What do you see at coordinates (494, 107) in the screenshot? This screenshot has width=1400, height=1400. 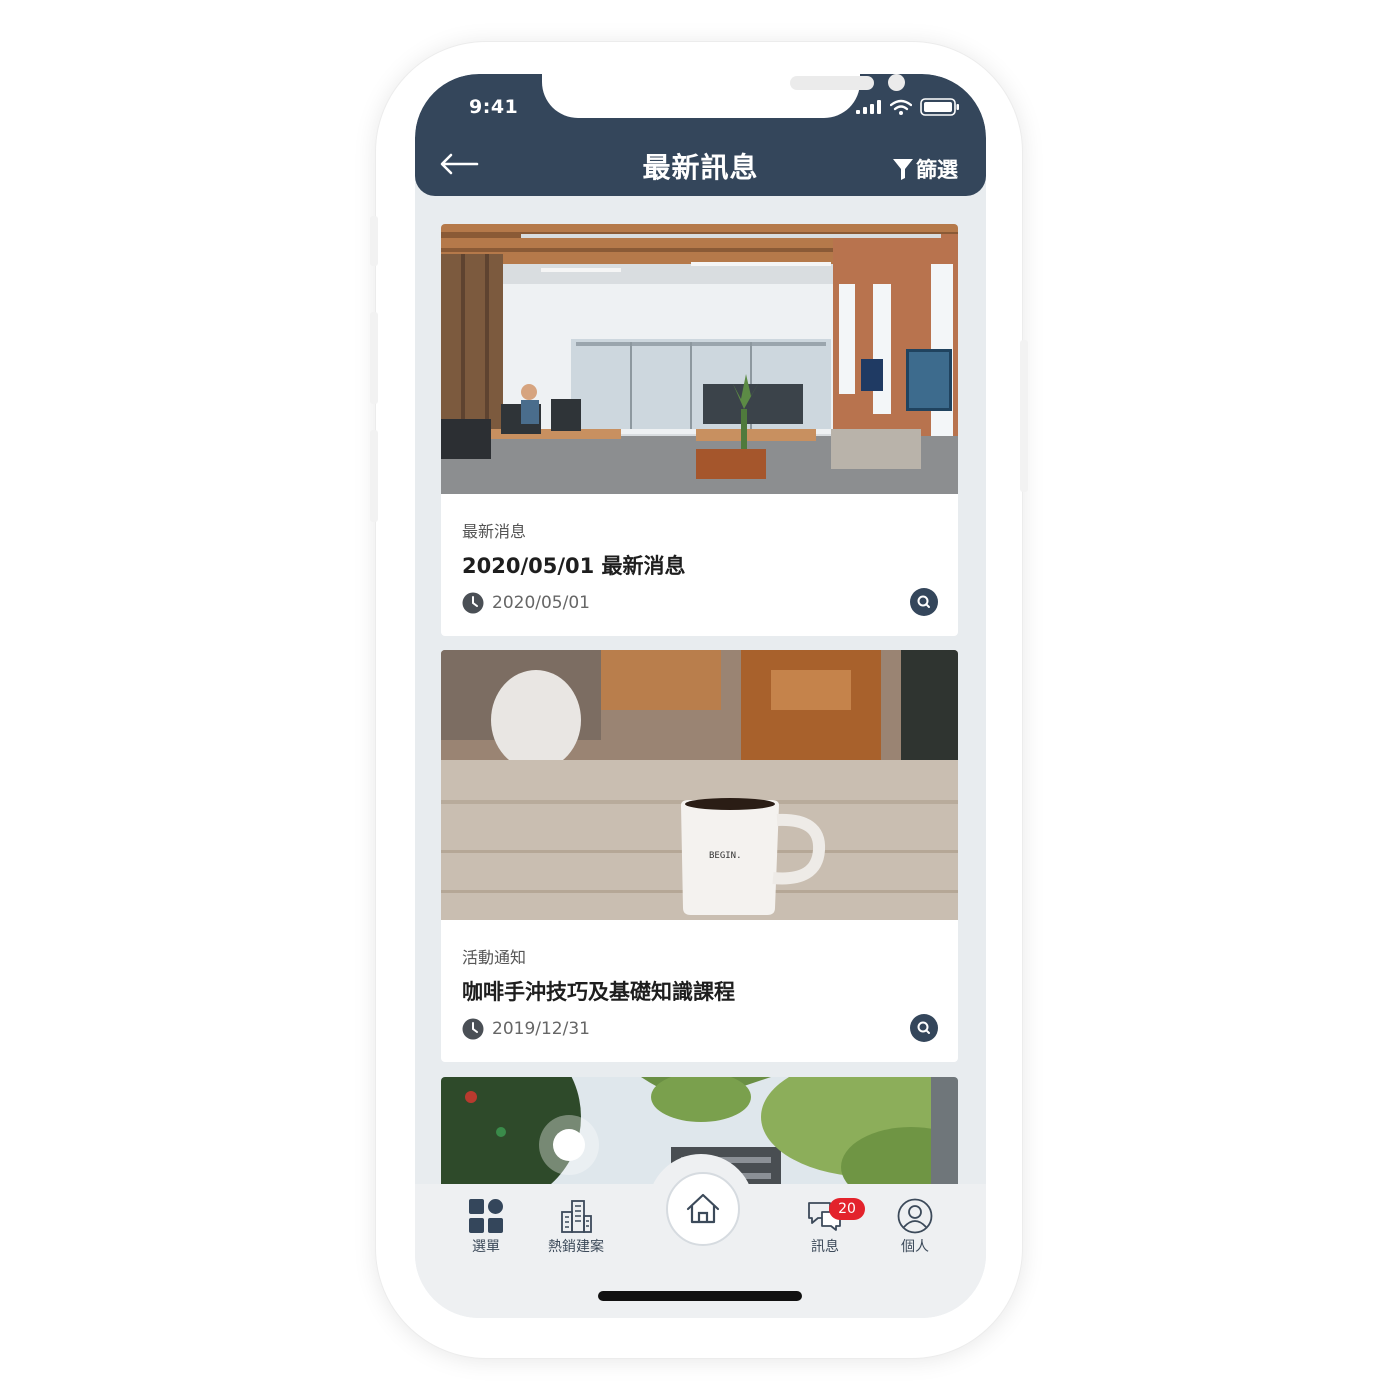 I see `status-time: 9:41` at bounding box center [494, 107].